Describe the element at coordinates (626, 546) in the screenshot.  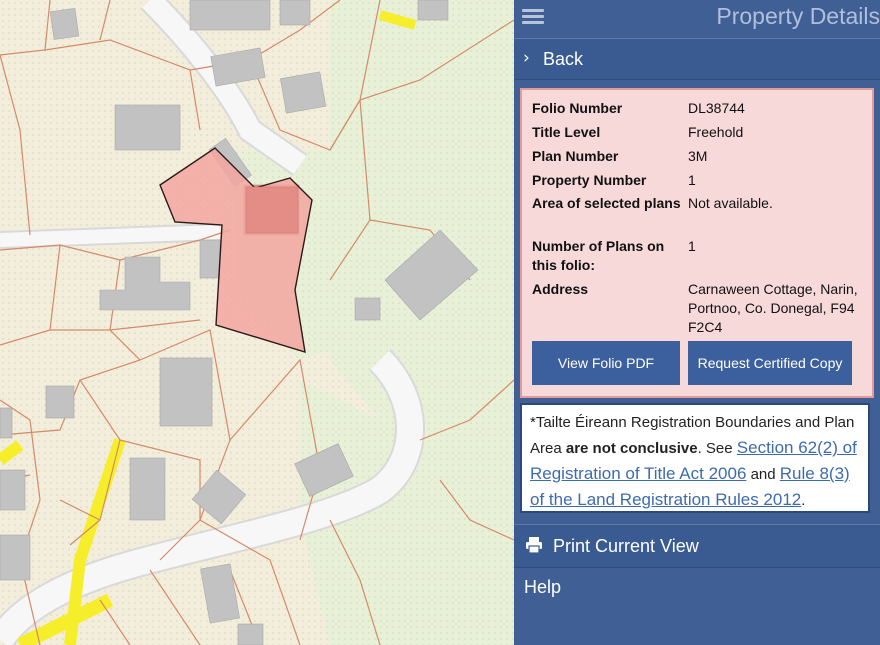
I see `print-label: Print Current View` at that location.